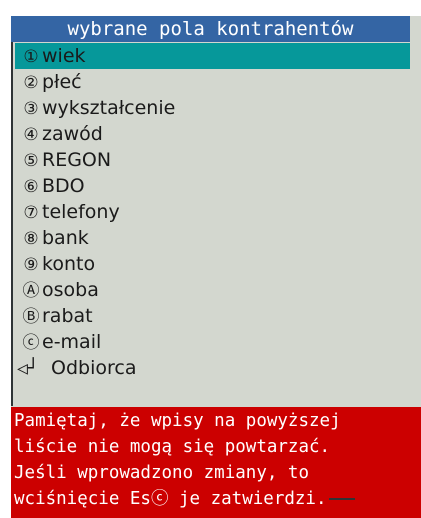 This screenshot has height=518, width=421. What do you see at coordinates (72, 342) in the screenshot?
I see `item-label: e-mail` at bounding box center [72, 342].